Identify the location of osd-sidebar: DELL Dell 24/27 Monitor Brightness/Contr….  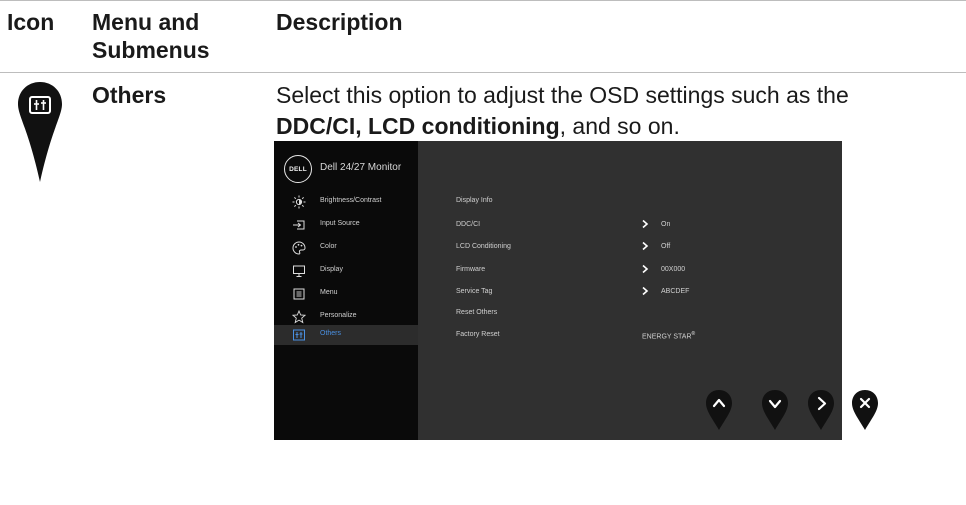
(346, 290).